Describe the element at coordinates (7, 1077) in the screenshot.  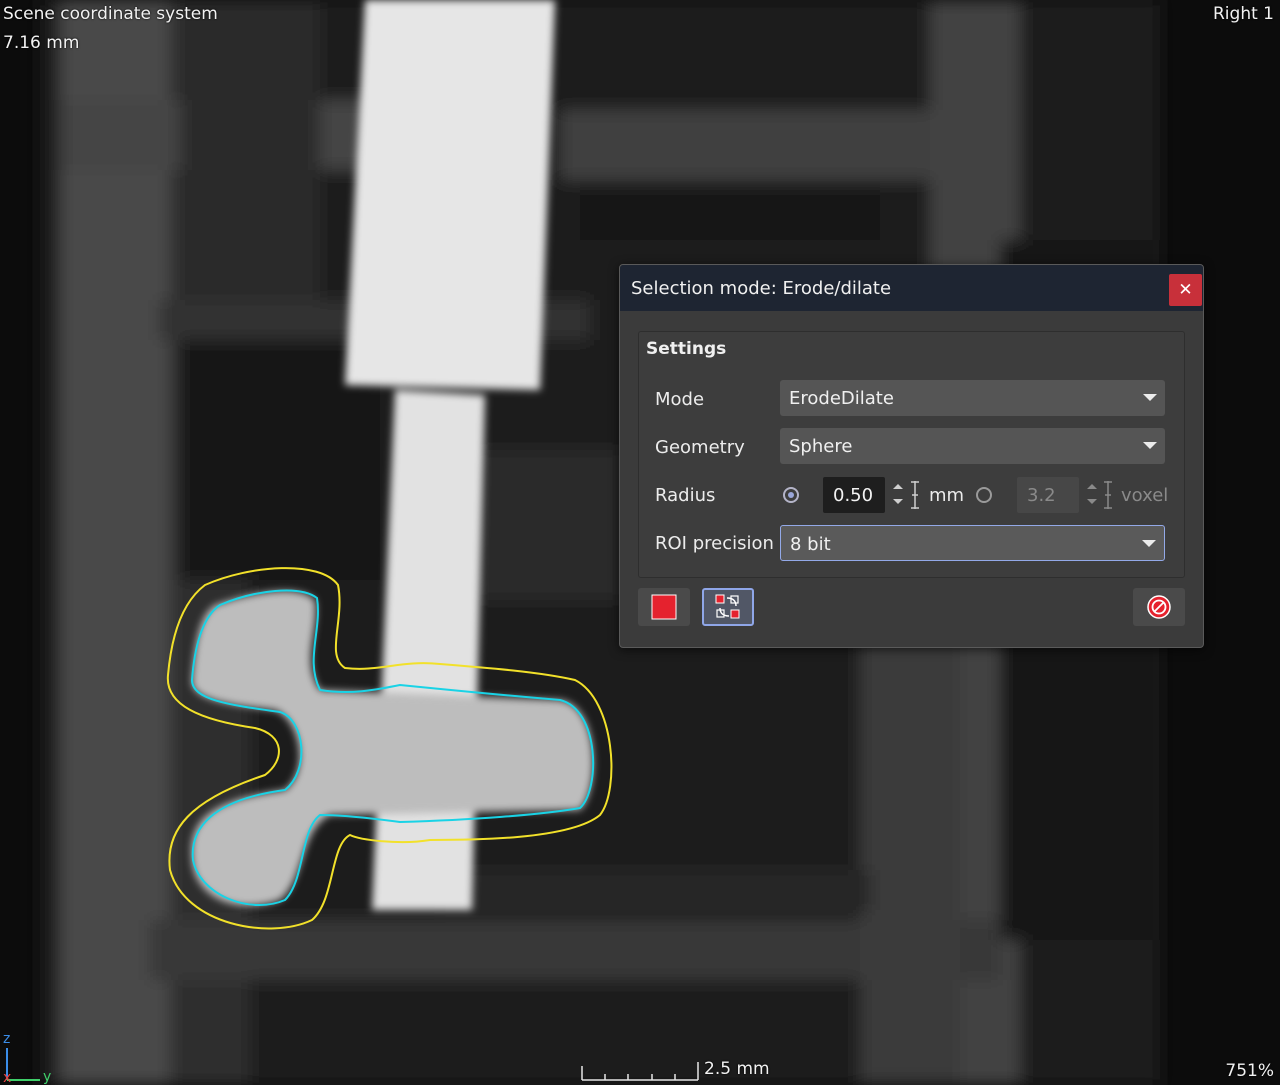
I see `axis-x-label: x` at that location.